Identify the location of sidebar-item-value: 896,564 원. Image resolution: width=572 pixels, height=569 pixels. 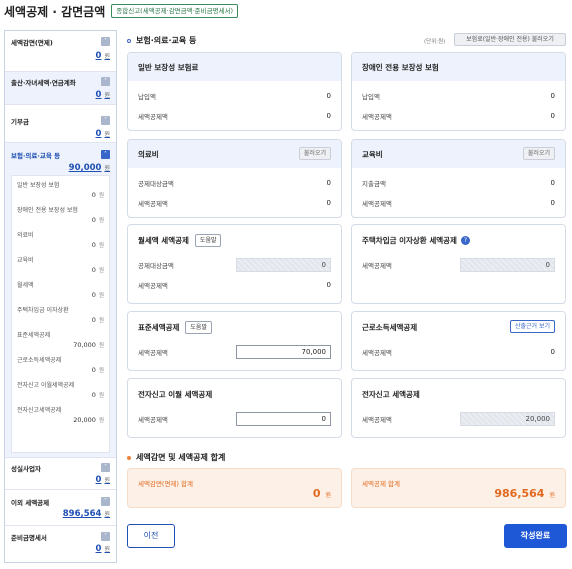
(60, 514).